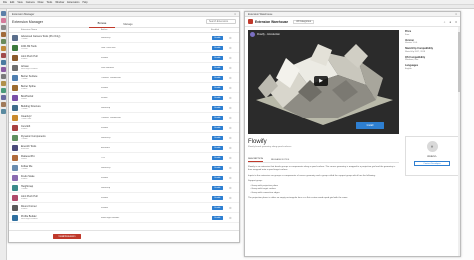 This screenshot has width=474, height=260. Describe the element at coordinates (73, 2) in the screenshot. I see `menu-extensions: Extensions` at that location.